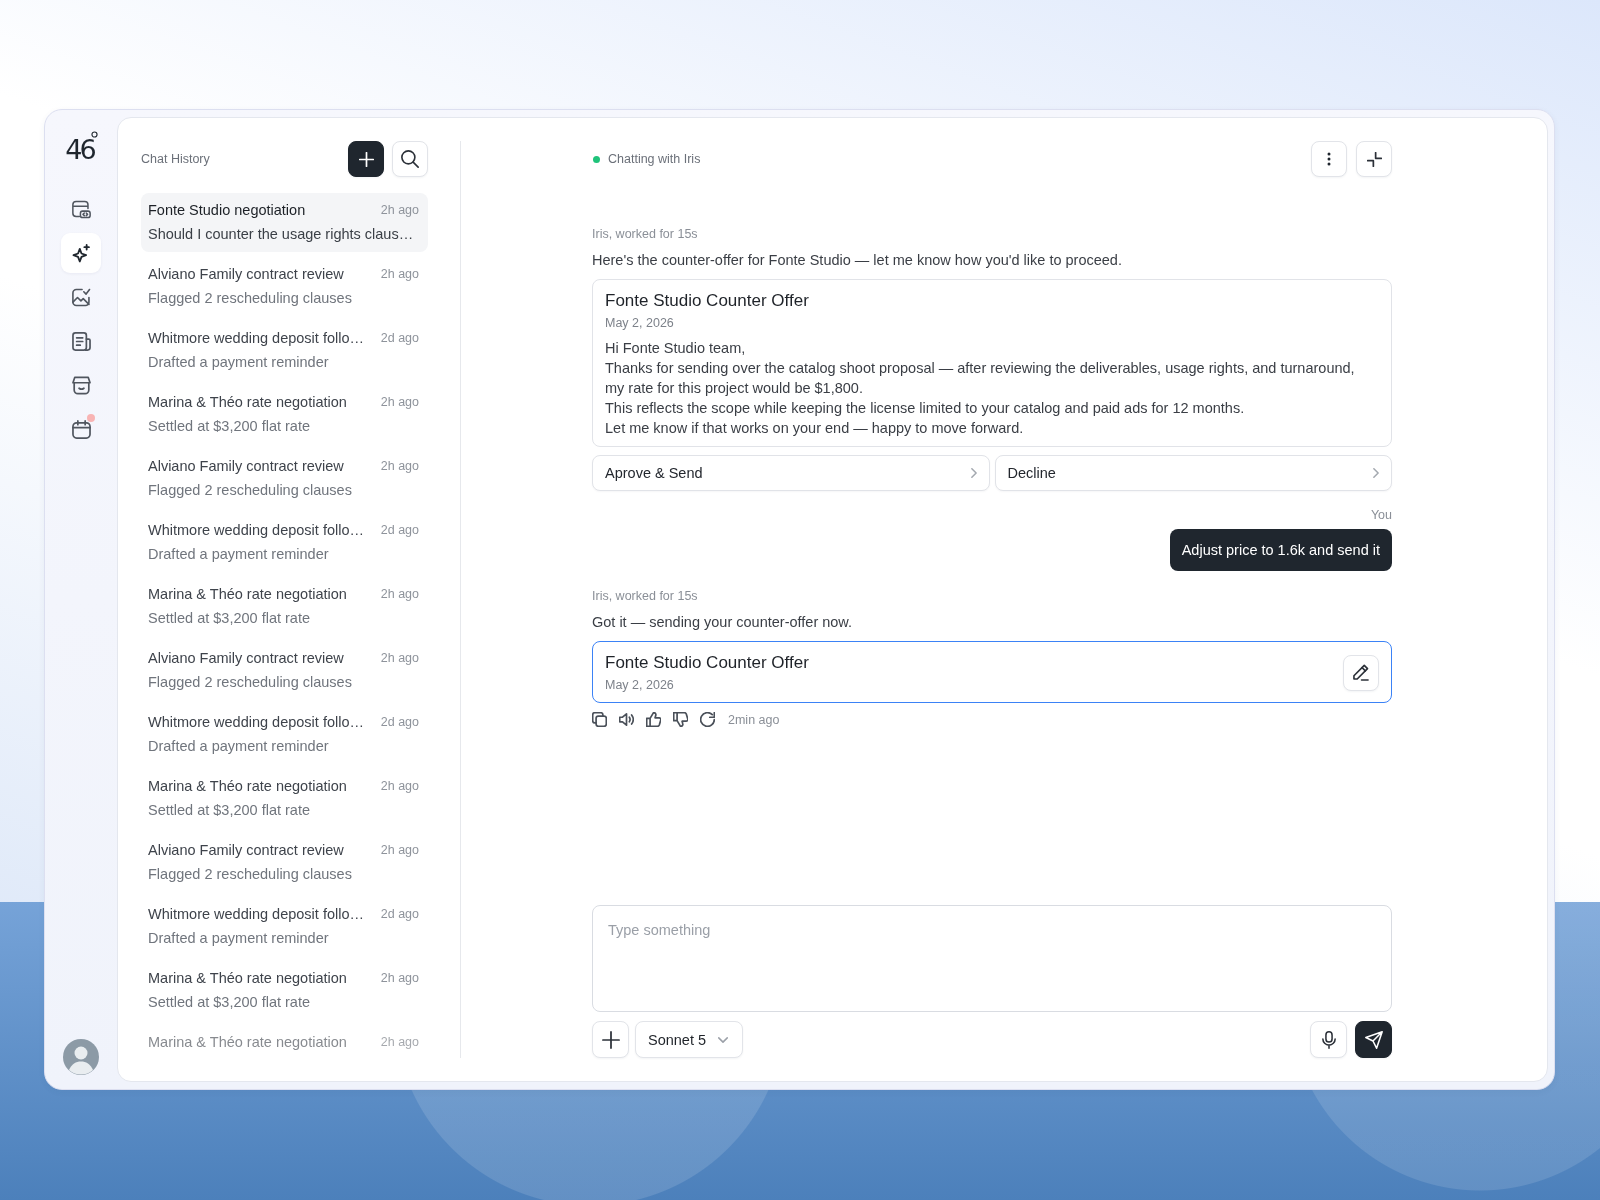 This screenshot has height=1200, width=1600. Describe the element at coordinates (680, 719) in the screenshot. I see `thumbs-down-icon` at that location.